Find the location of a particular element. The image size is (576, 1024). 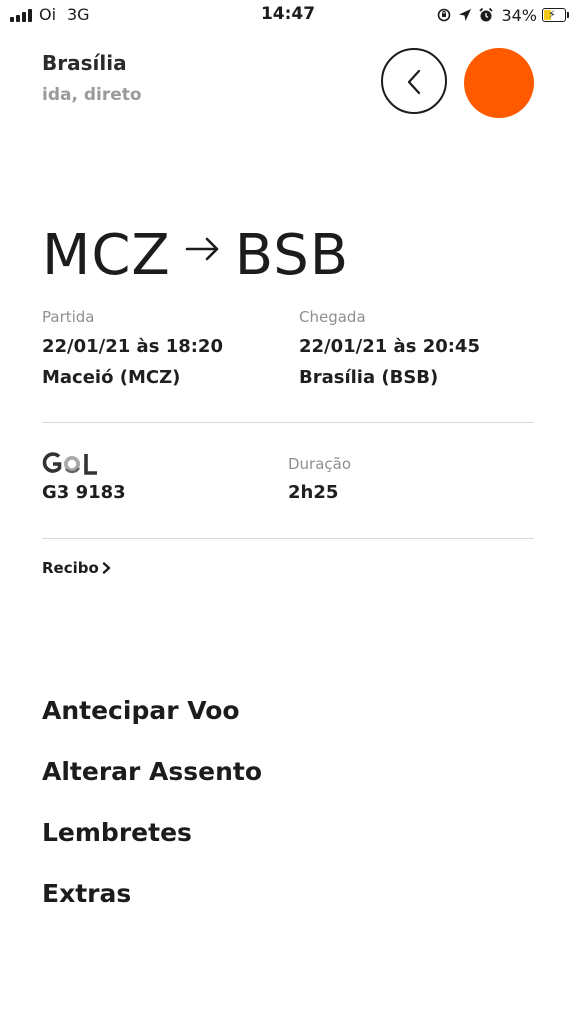

receipt-label: Recibo is located at coordinates (70, 568).